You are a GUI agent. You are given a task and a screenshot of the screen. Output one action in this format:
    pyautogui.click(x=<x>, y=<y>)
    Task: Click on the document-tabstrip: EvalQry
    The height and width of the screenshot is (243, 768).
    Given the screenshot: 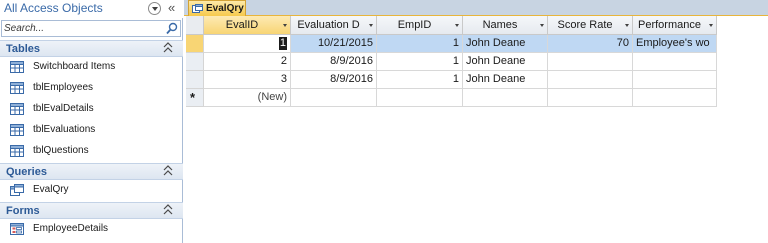 What is the action you would take?
    pyautogui.click(x=476, y=8)
    